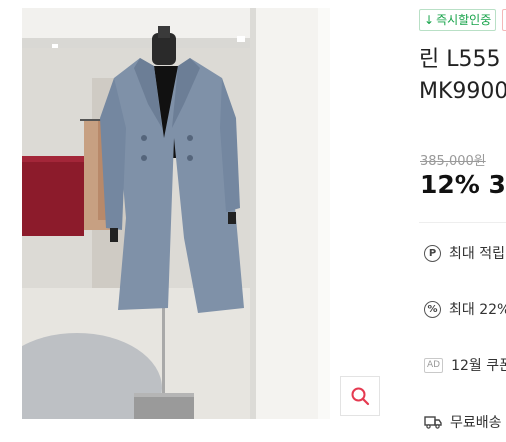  I want to click on magnifier-icon, so click(360, 396).